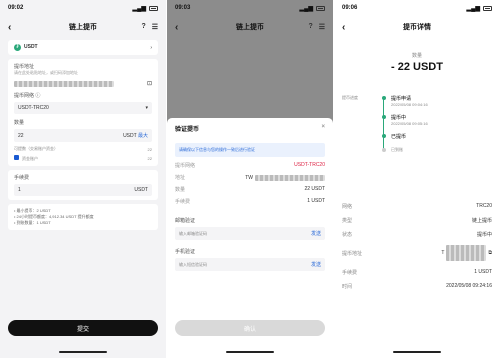 This screenshot has height=358, width=500. Describe the element at coordinates (183, 8) in the screenshot. I see `status-time: 09:03` at that location.